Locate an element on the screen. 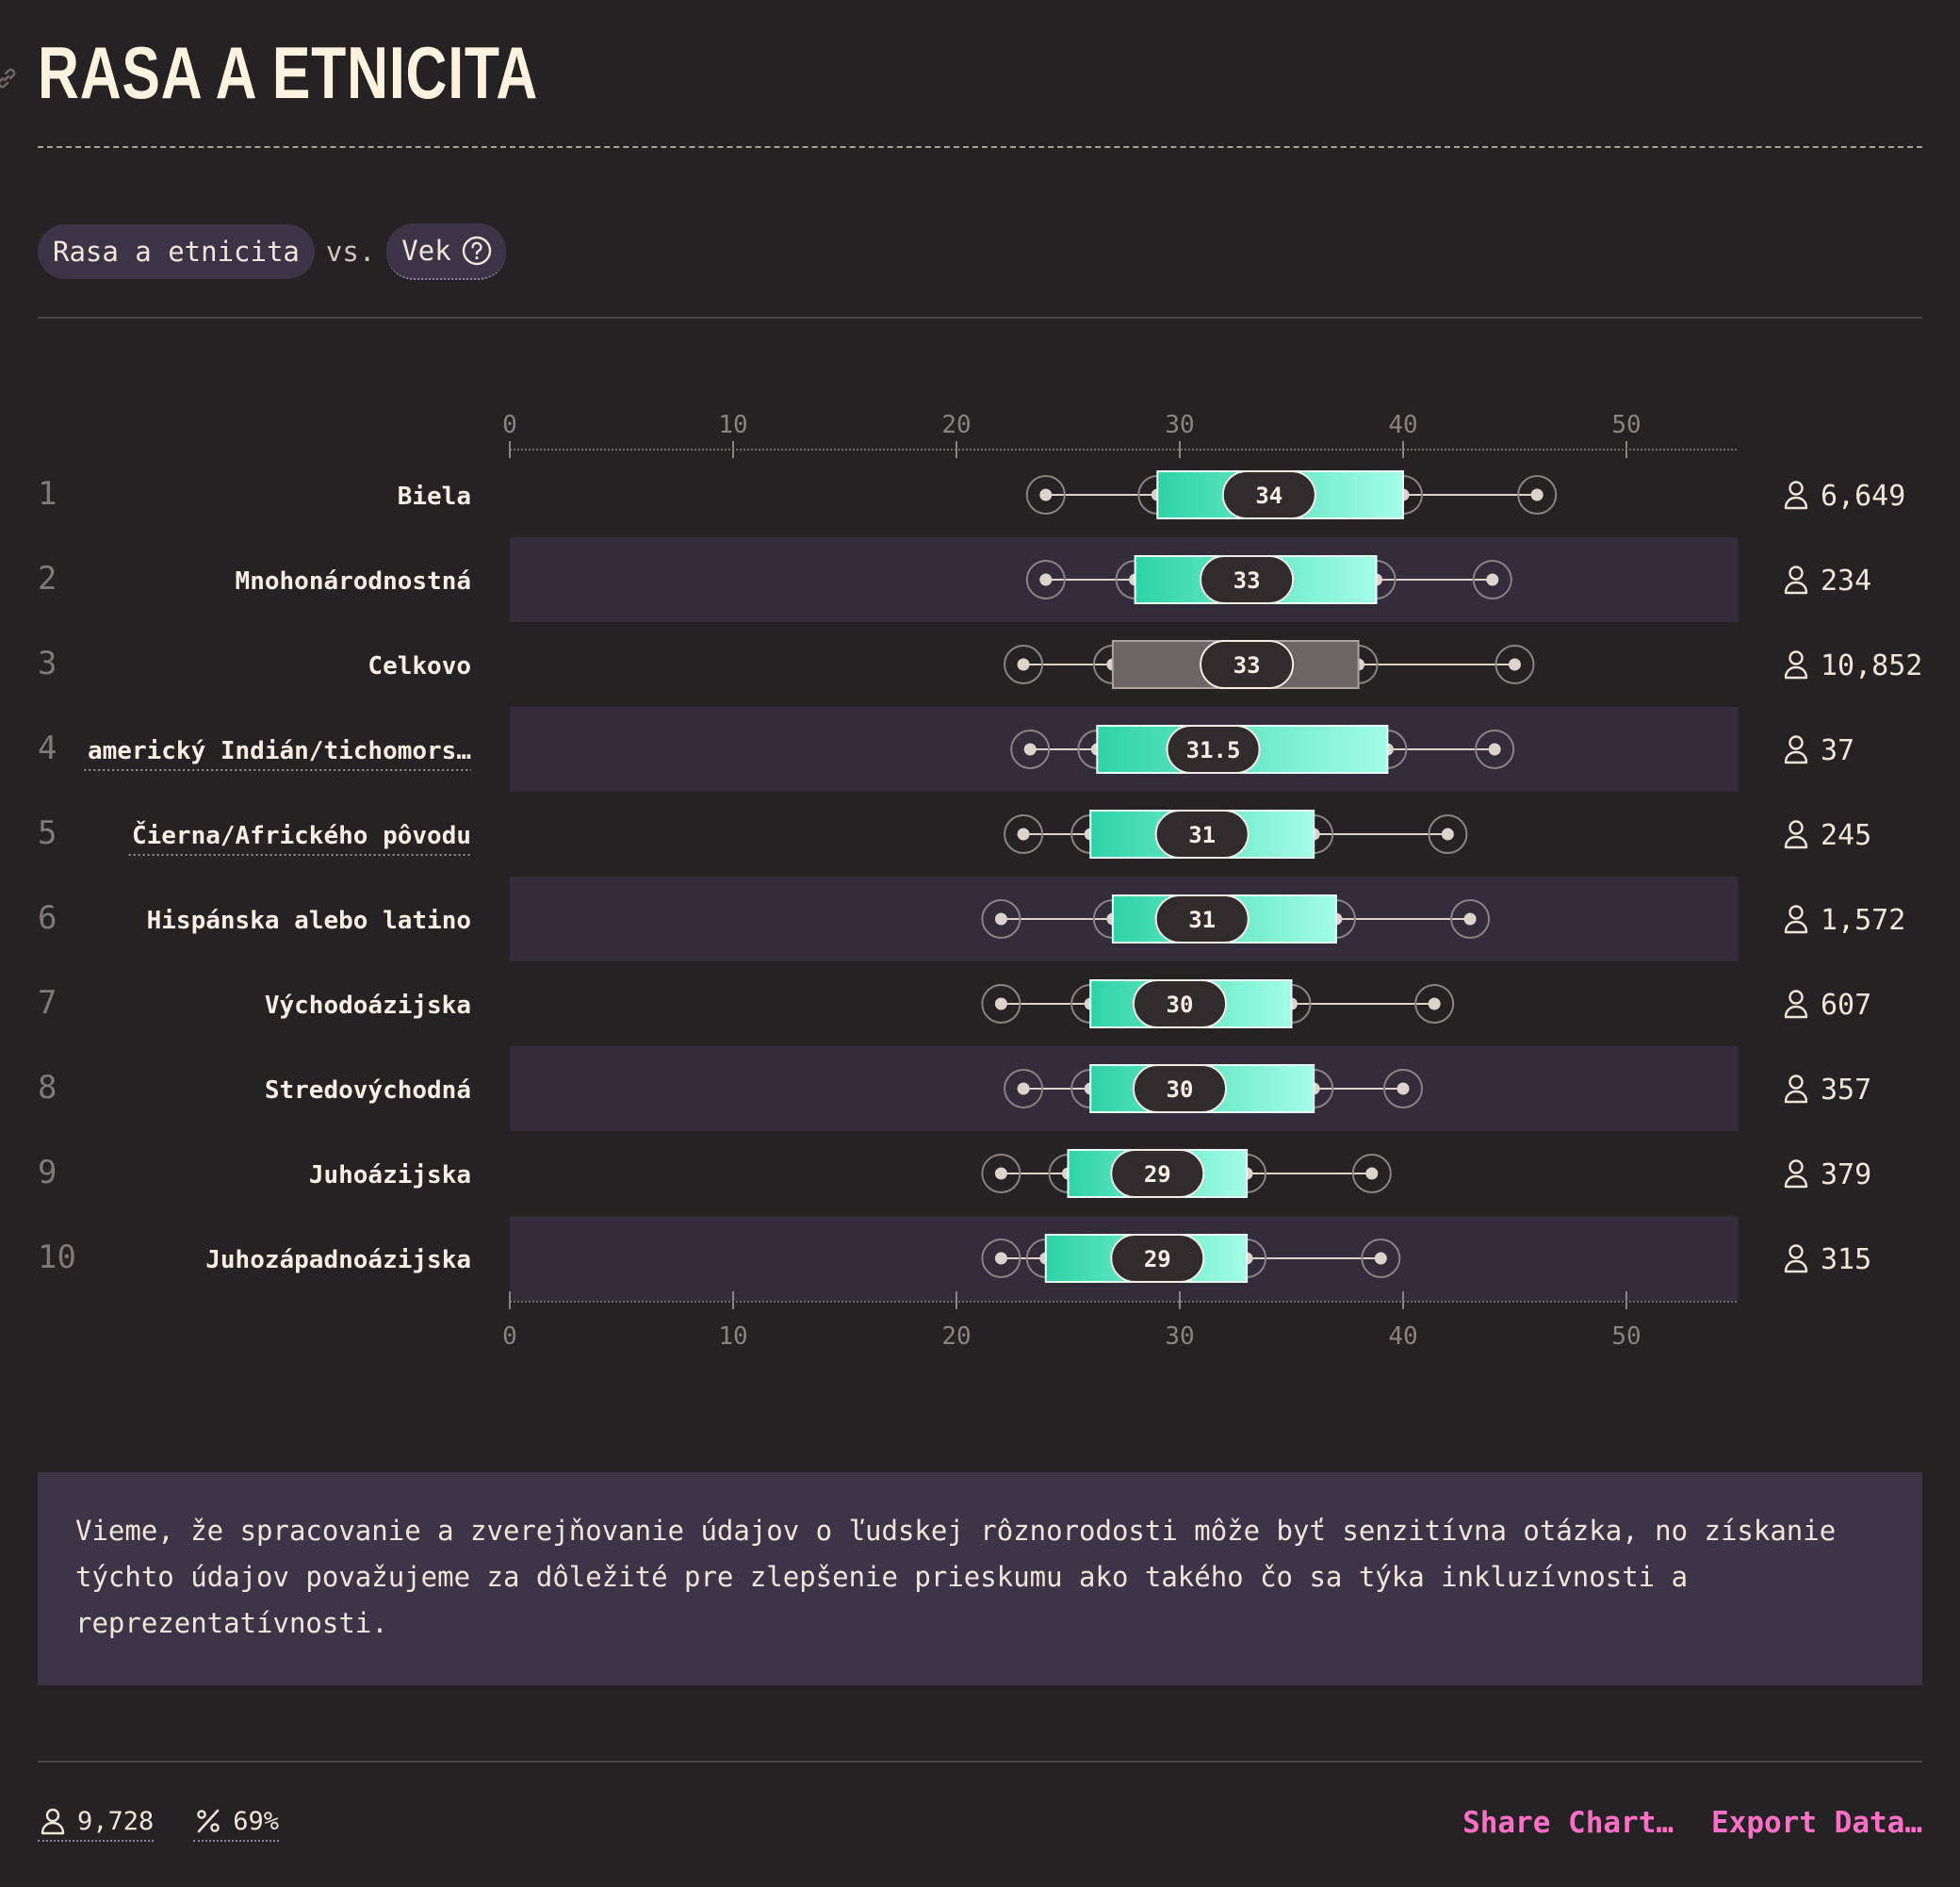  page-title: RASA A ETNICITA is located at coordinates (288, 72).